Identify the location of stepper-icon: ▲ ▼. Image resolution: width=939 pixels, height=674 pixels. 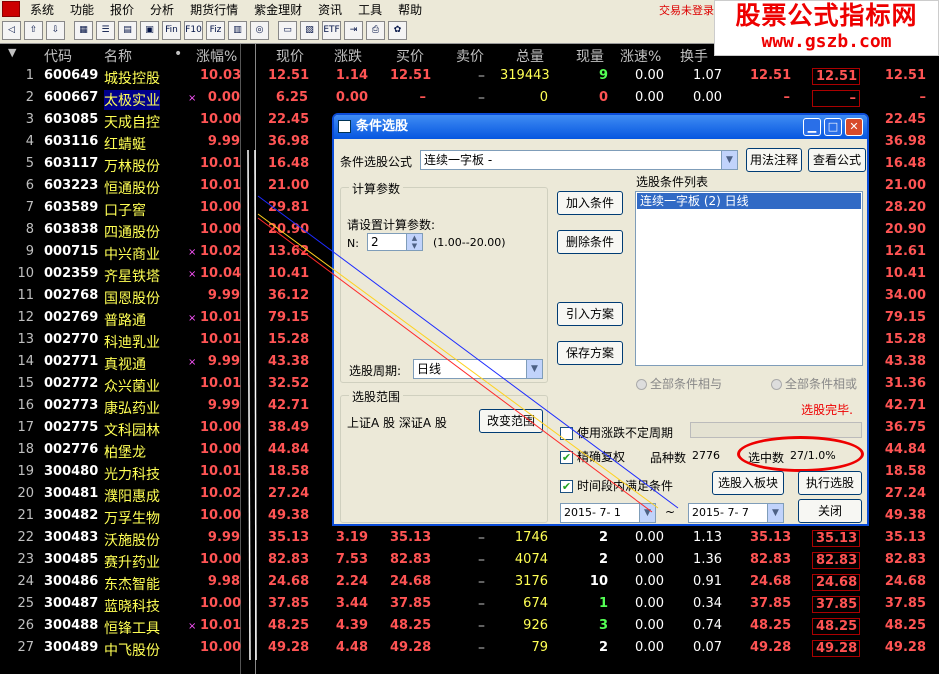
(414, 242).